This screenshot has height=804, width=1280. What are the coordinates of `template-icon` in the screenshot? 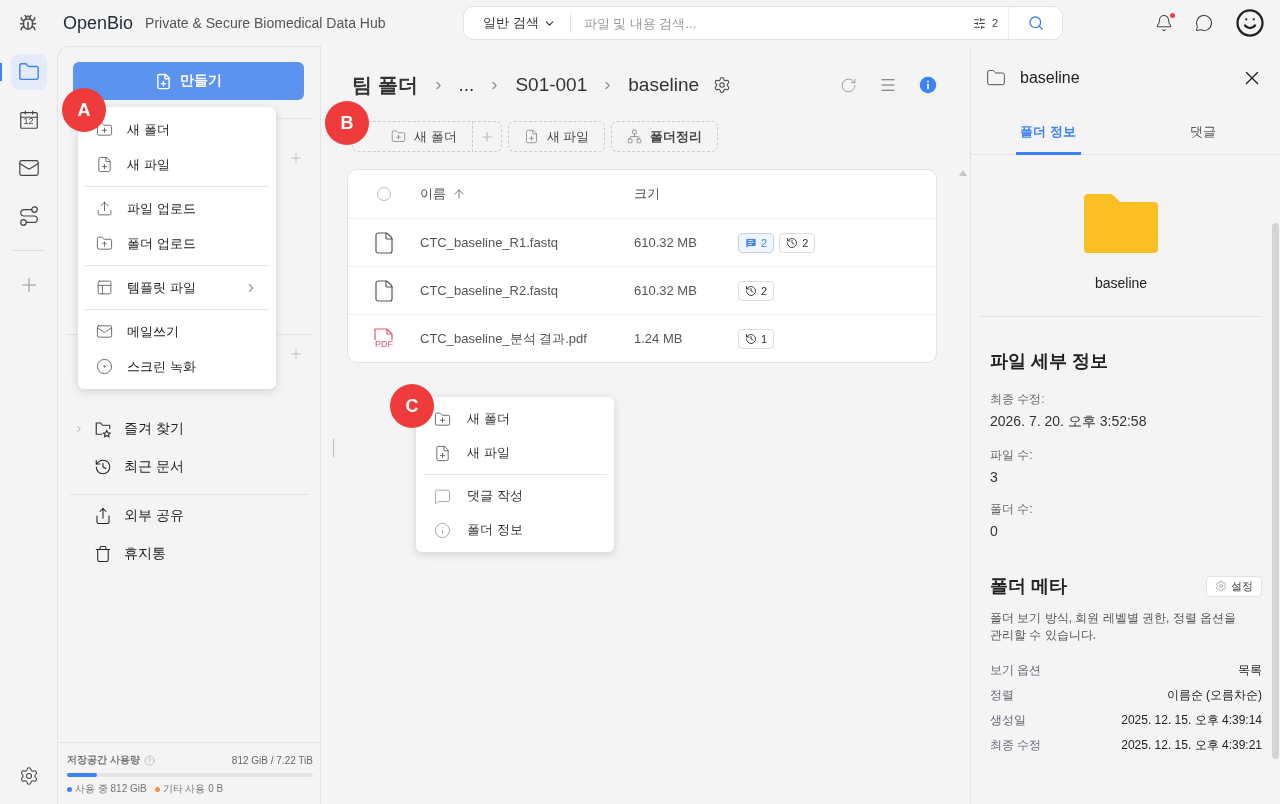 It's located at (104, 287).